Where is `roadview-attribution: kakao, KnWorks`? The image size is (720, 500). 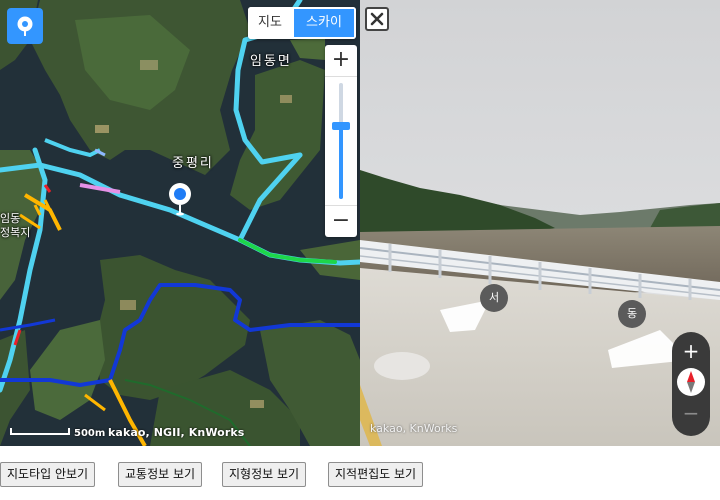
roadview-attribution: kakao, KnWorks is located at coordinates (414, 428).